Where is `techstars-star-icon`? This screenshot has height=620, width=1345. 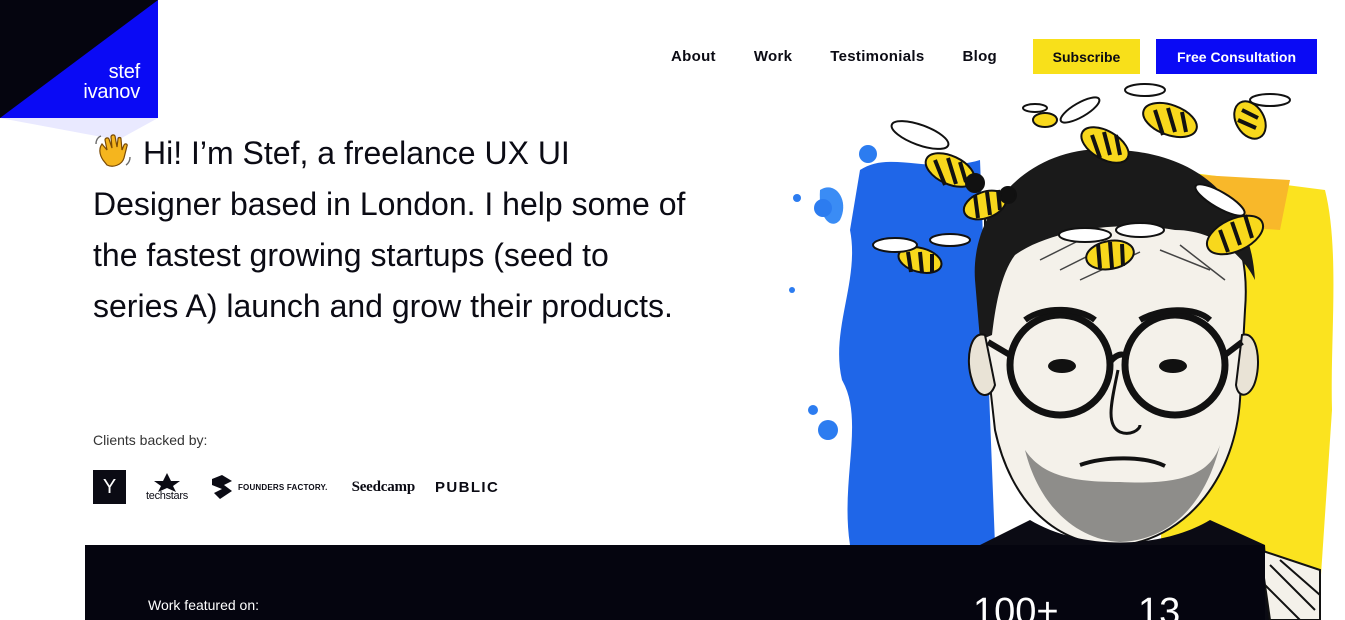 techstars-star-icon is located at coordinates (166, 482).